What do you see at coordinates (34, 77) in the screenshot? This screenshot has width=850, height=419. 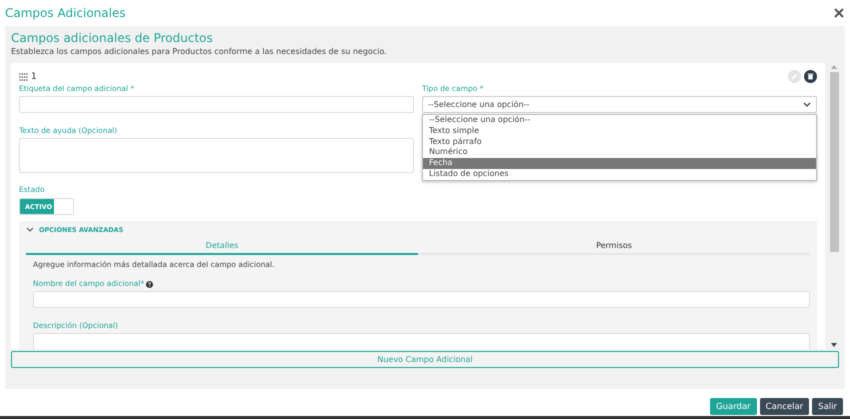 I see `field-number: 1` at bounding box center [34, 77].